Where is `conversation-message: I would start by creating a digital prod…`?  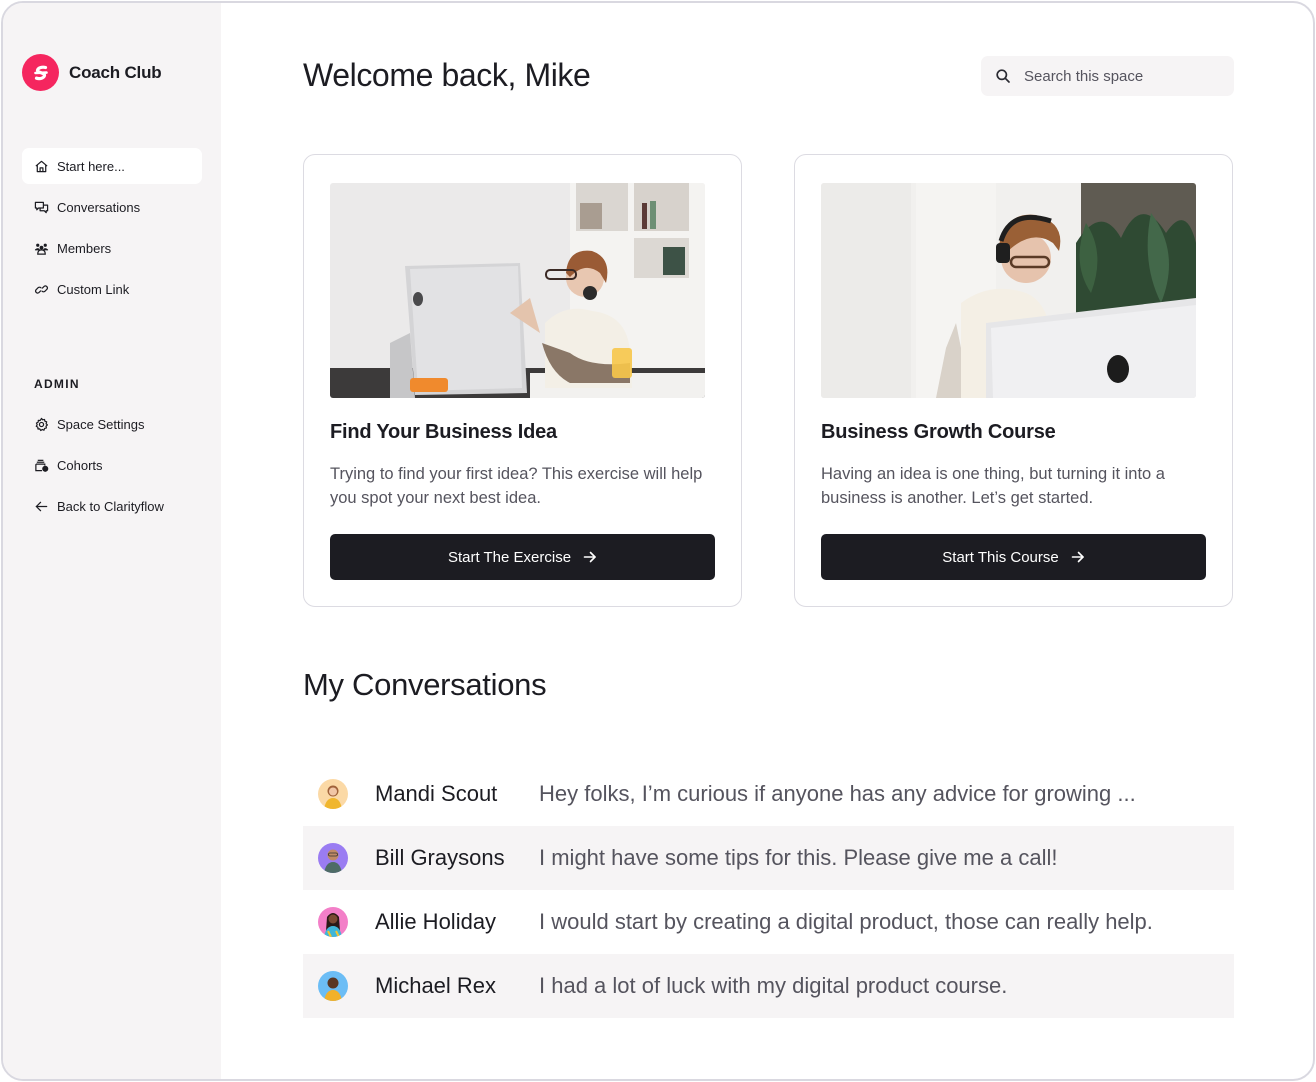 conversation-message: I would start by creating a digital prod… is located at coordinates (846, 921).